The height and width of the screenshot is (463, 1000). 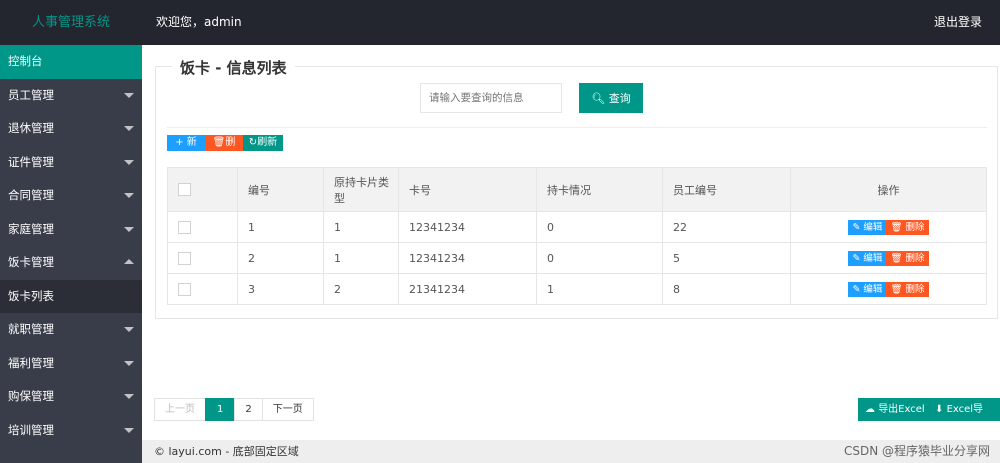 What do you see at coordinates (71, 397) in the screenshot?
I see `sidebar-item-insurance: 购保管理` at bounding box center [71, 397].